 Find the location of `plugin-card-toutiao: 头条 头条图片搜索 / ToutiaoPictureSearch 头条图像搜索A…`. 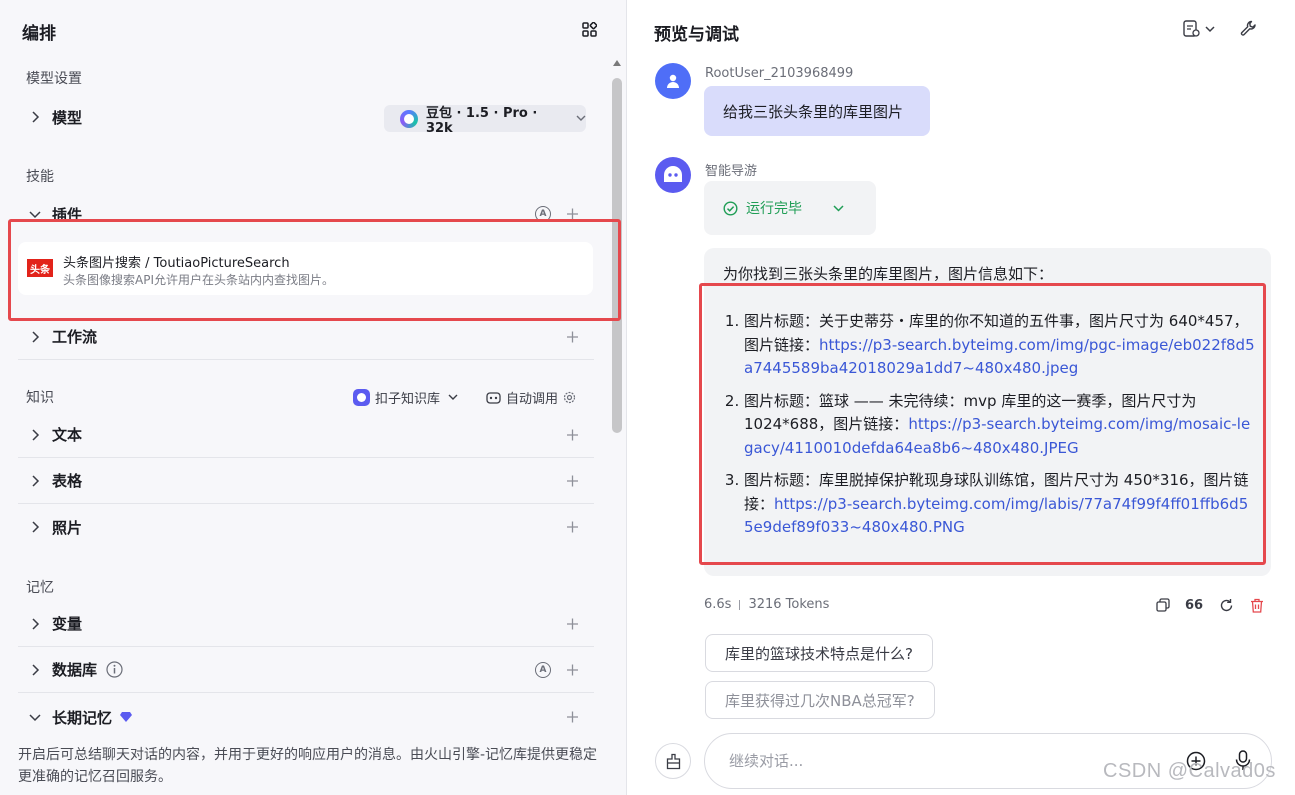

plugin-card-toutiao: 头条 头条图片搜索 / ToutiaoPictureSearch 头条图像搜索A… is located at coordinates (305, 268).